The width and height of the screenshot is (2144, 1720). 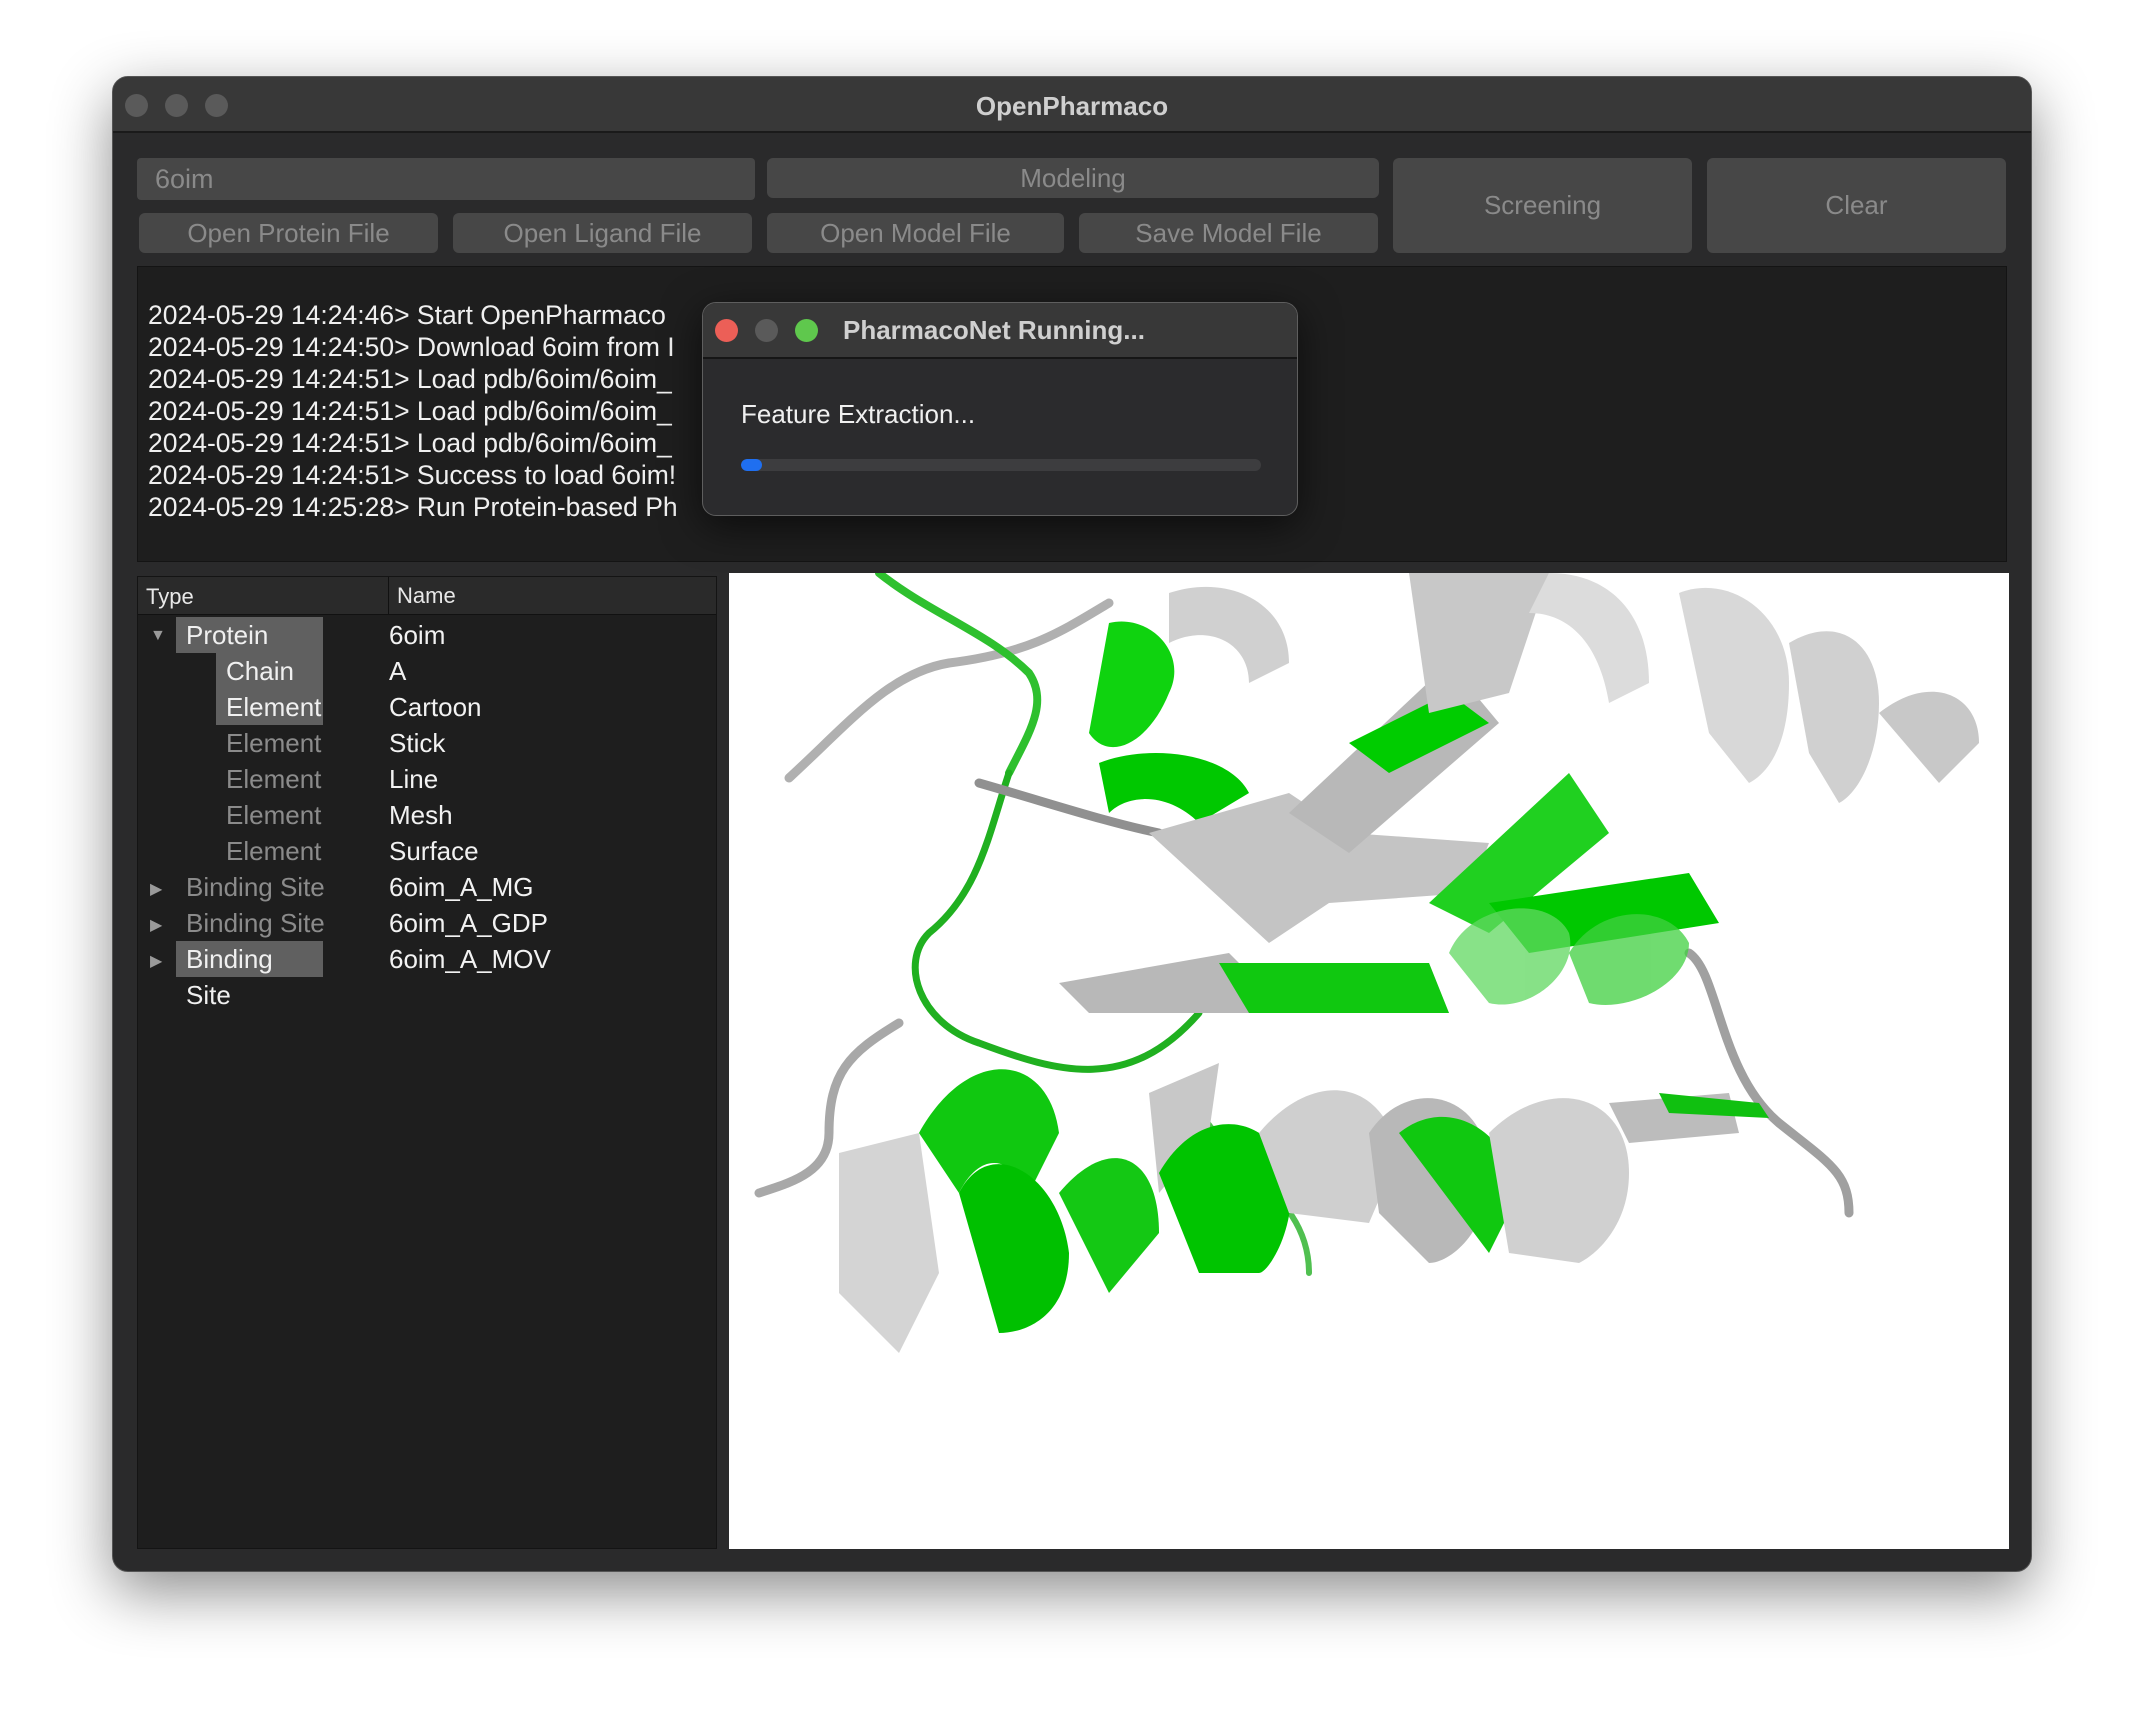 I want to click on row-type: Chain, so click(x=269, y=671).